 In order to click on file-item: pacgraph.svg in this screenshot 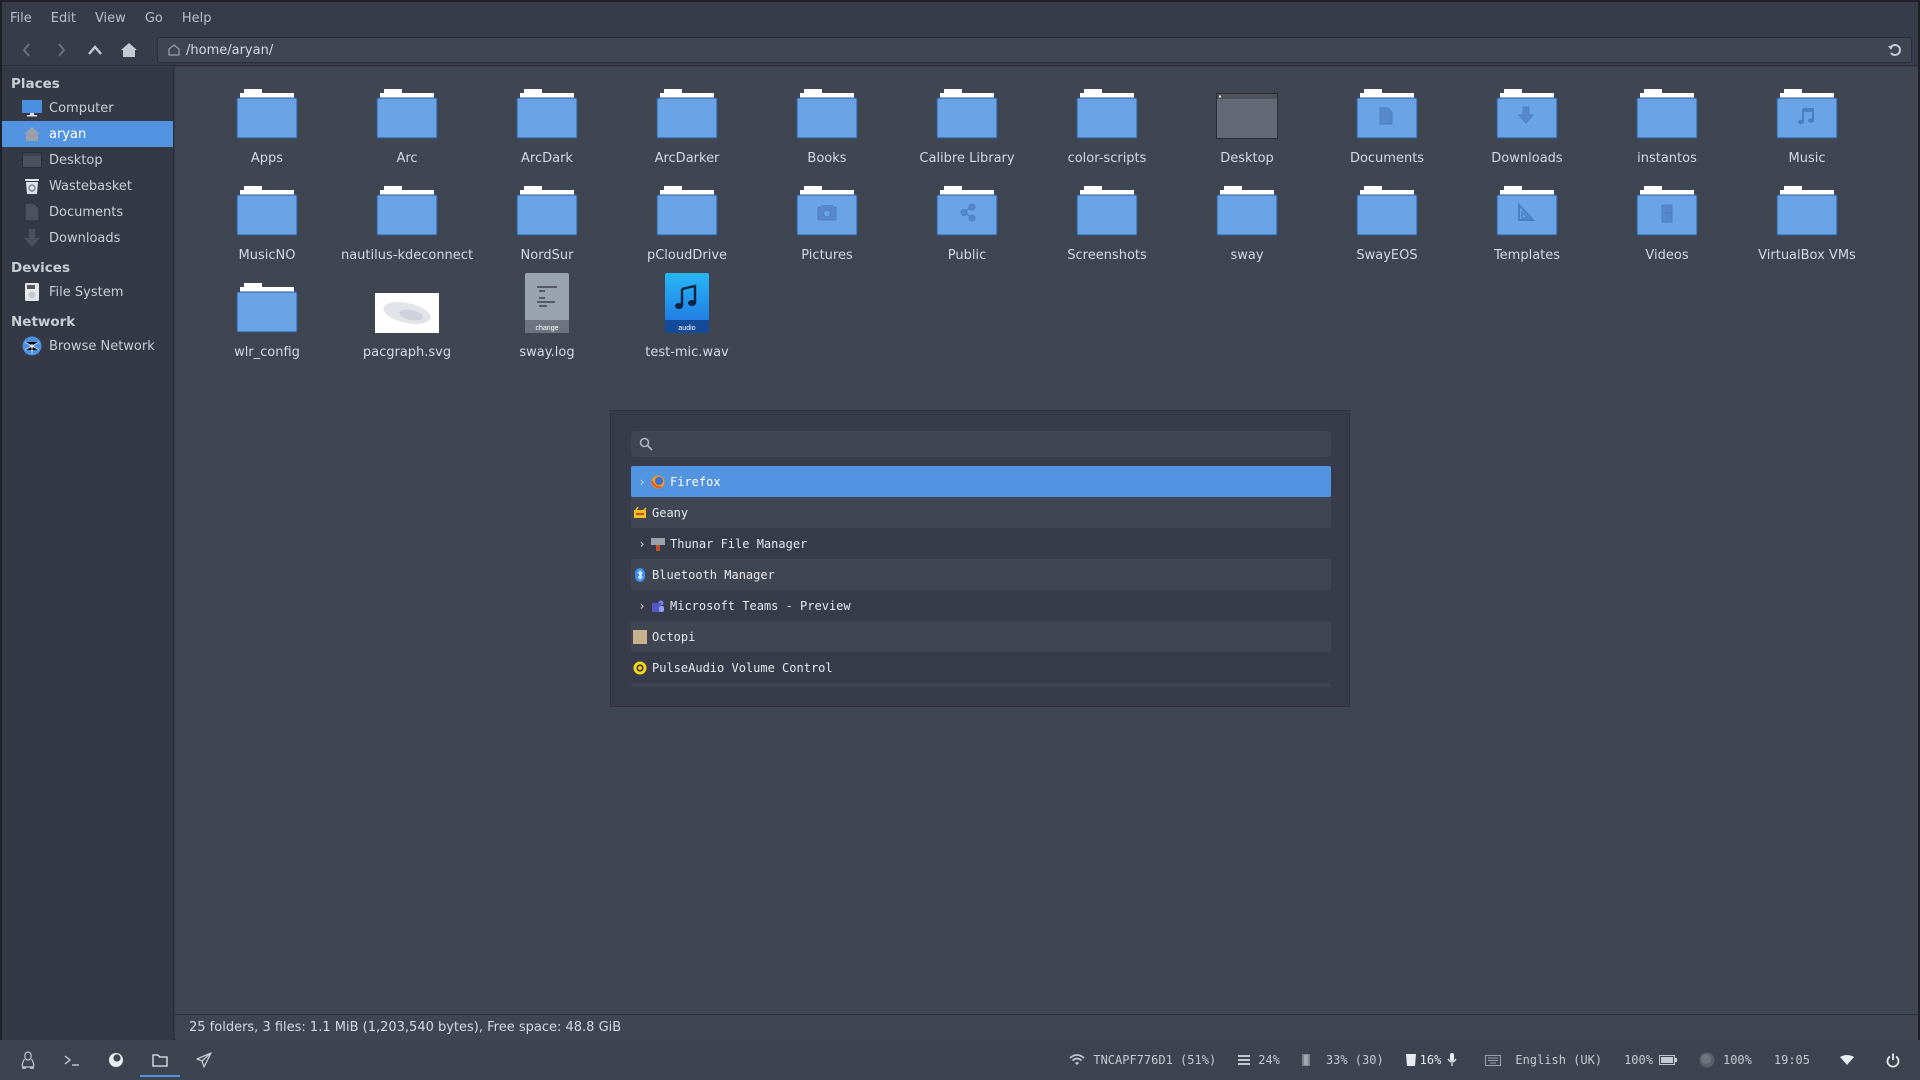, I will do `click(407, 323)`.